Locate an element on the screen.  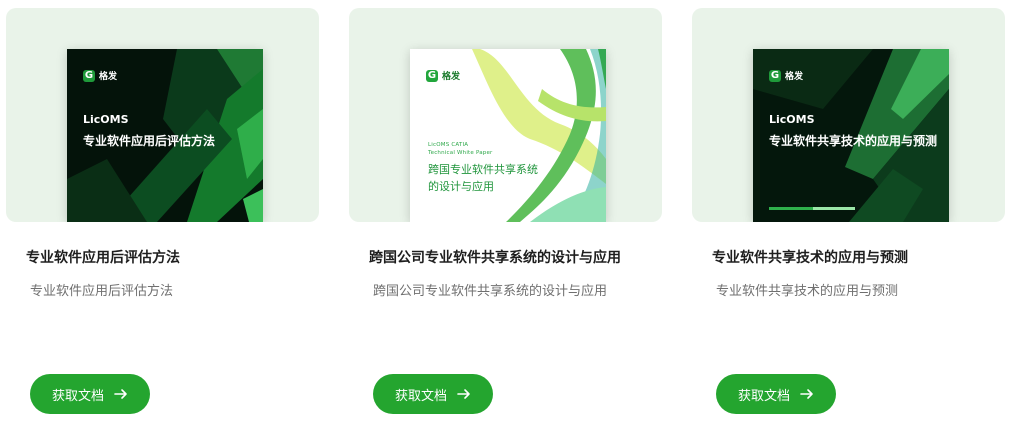
card-title: 专业软件共享技术的应用与预测 is located at coordinates (857, 257).